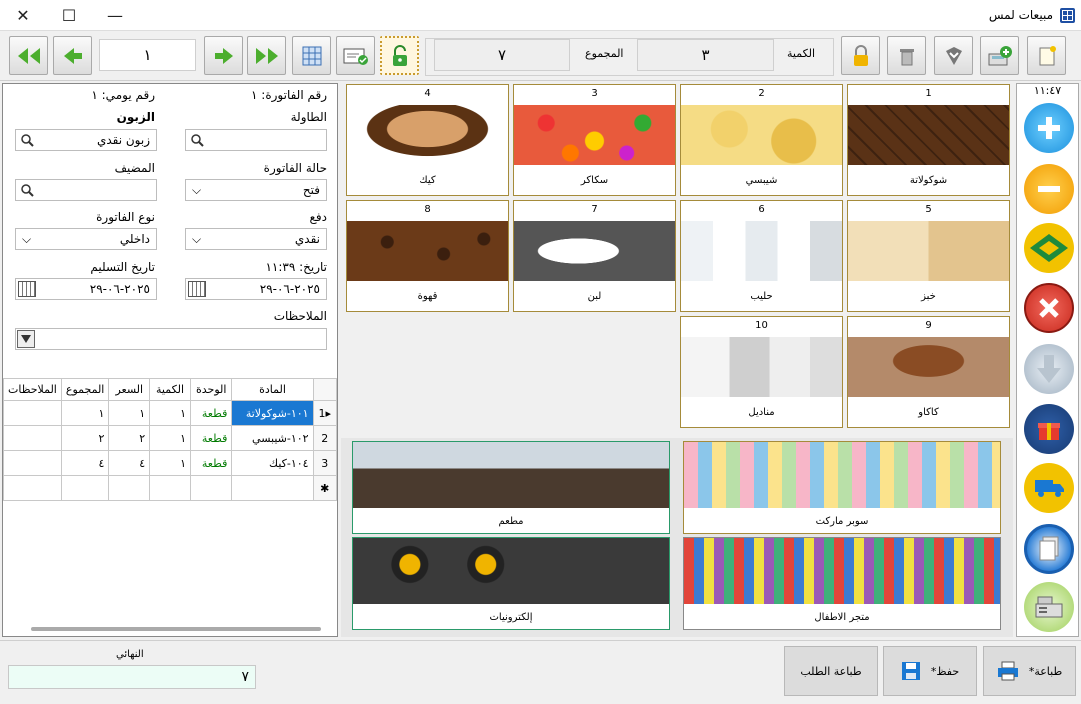  Describe the element at coordinates (26, 339) in the screenshot. I see `notes-dropdown-button` at that location.